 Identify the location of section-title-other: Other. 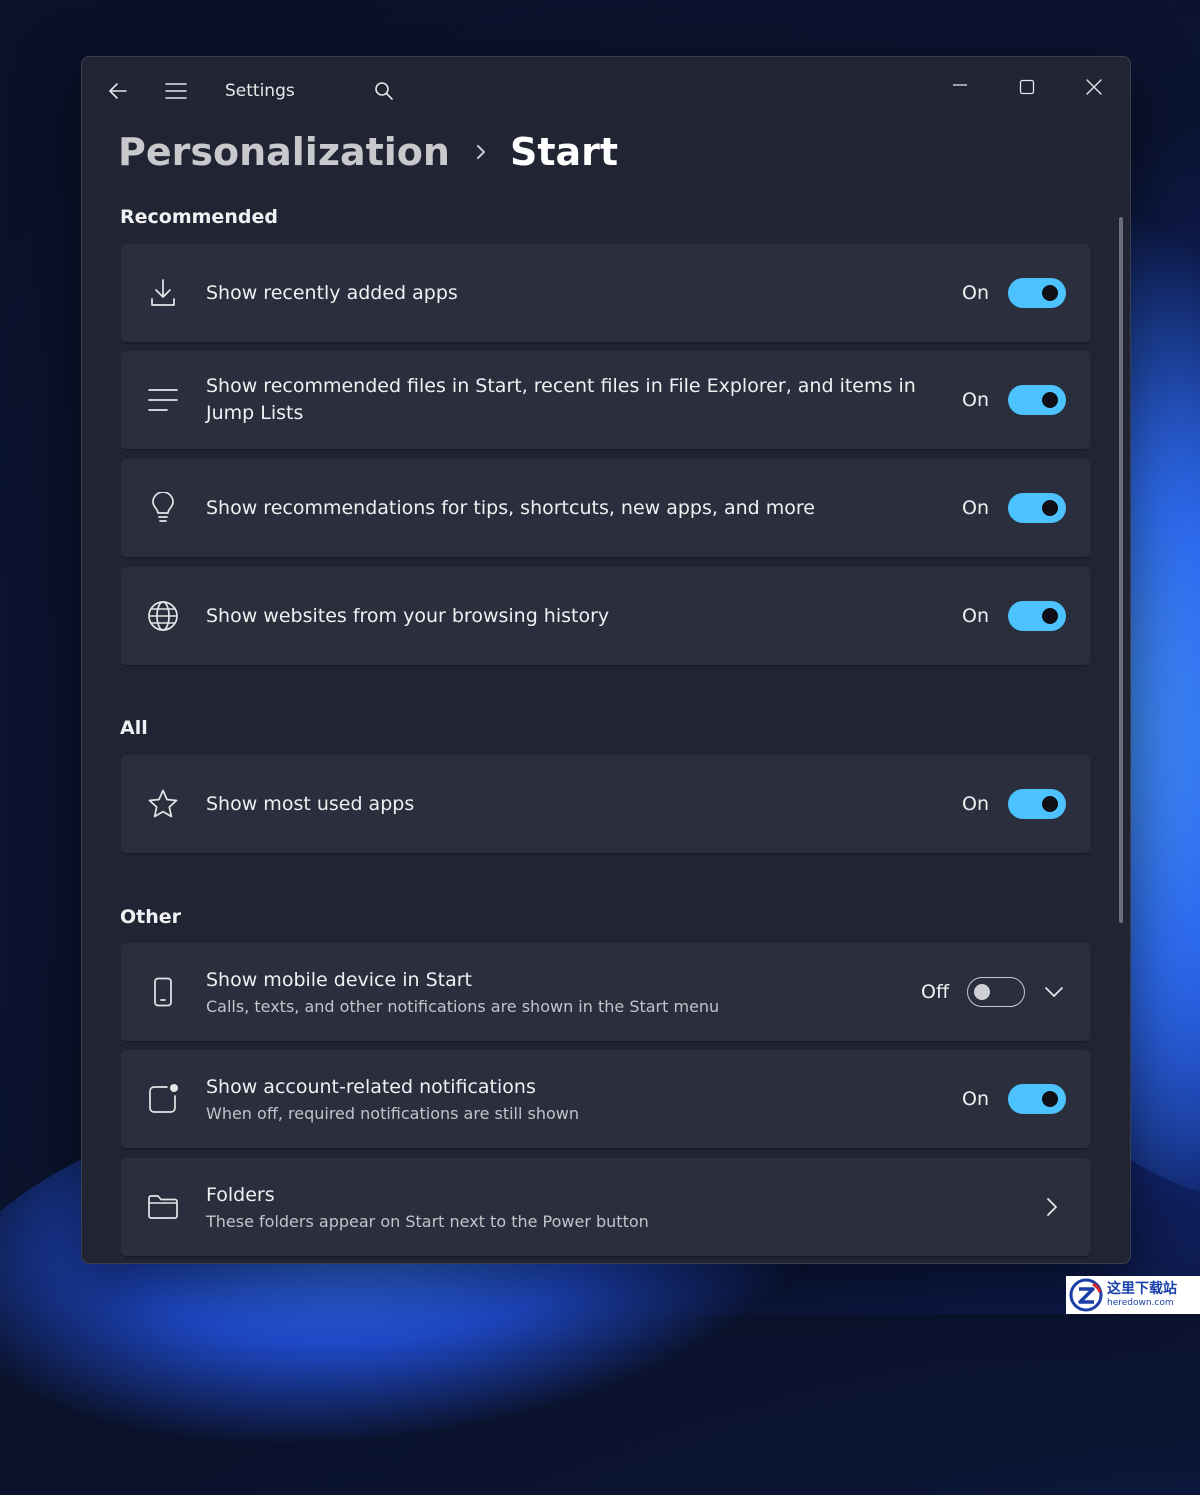
(151, 917).